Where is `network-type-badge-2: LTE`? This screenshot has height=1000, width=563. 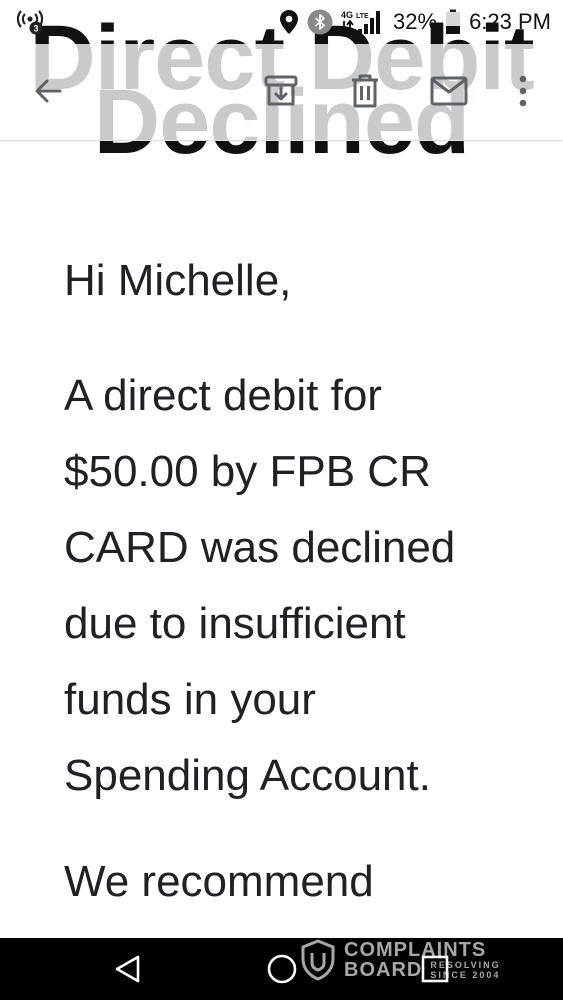 network-type-badge-2: LTE is located at coordinates (362, 16).